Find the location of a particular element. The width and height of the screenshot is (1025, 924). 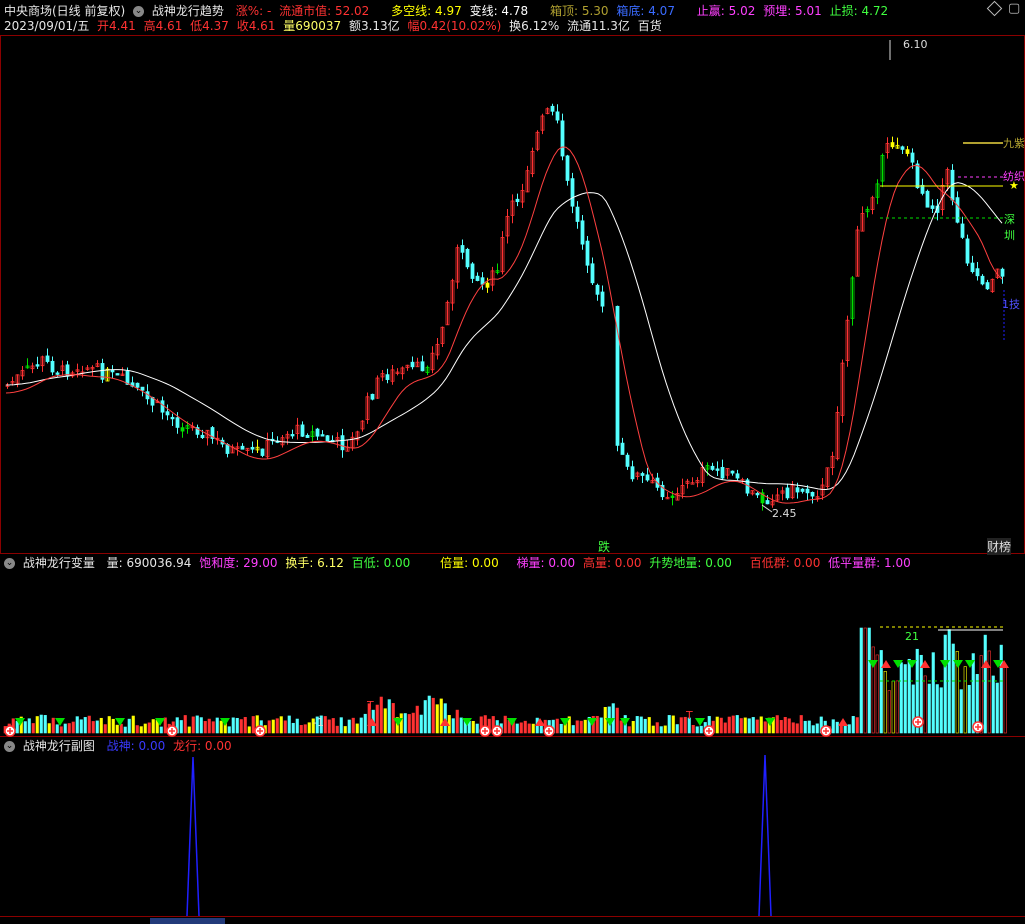

zhanshen-readout: 战神: 0.00 is located at coordinates (136, 746).